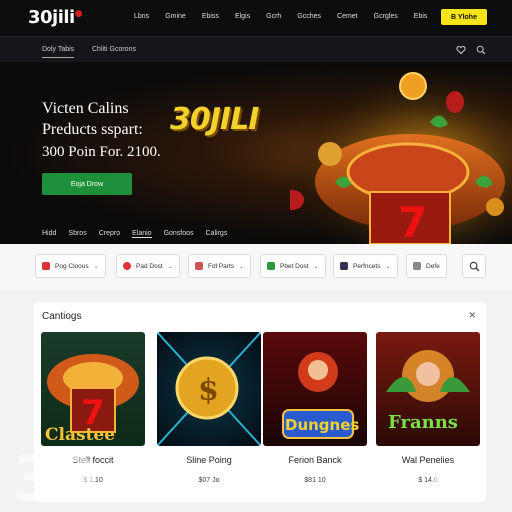 The width and height of the screenshot is (512, 512). Describe the element at coordinates (209, 460) in the screenshot. I see `game-name: Sline Poing` at that location.